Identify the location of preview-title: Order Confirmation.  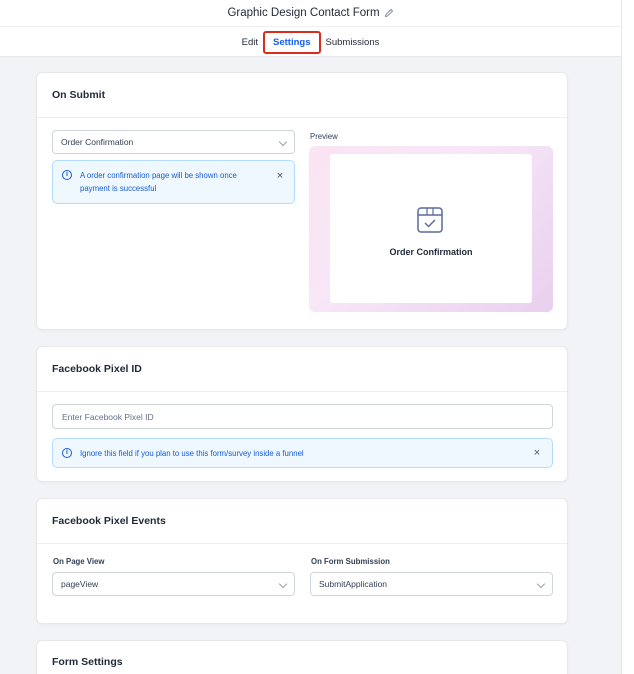
(431, 252).